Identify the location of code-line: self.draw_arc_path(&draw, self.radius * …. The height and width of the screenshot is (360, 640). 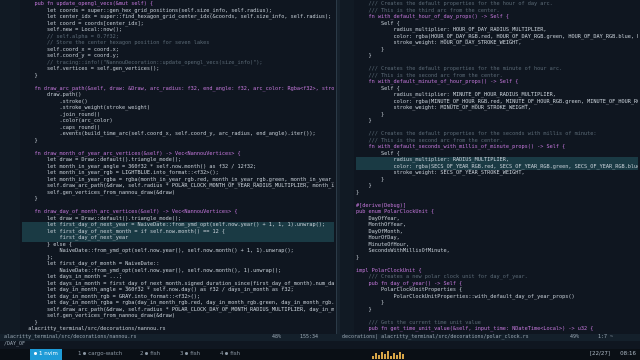
(178, 186).